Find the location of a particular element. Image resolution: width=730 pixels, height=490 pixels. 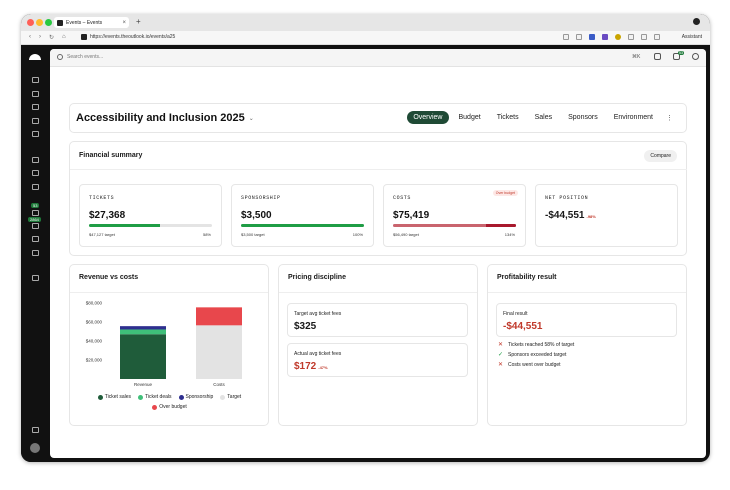

new-tab-button: + is located at coordinates (138, 21).